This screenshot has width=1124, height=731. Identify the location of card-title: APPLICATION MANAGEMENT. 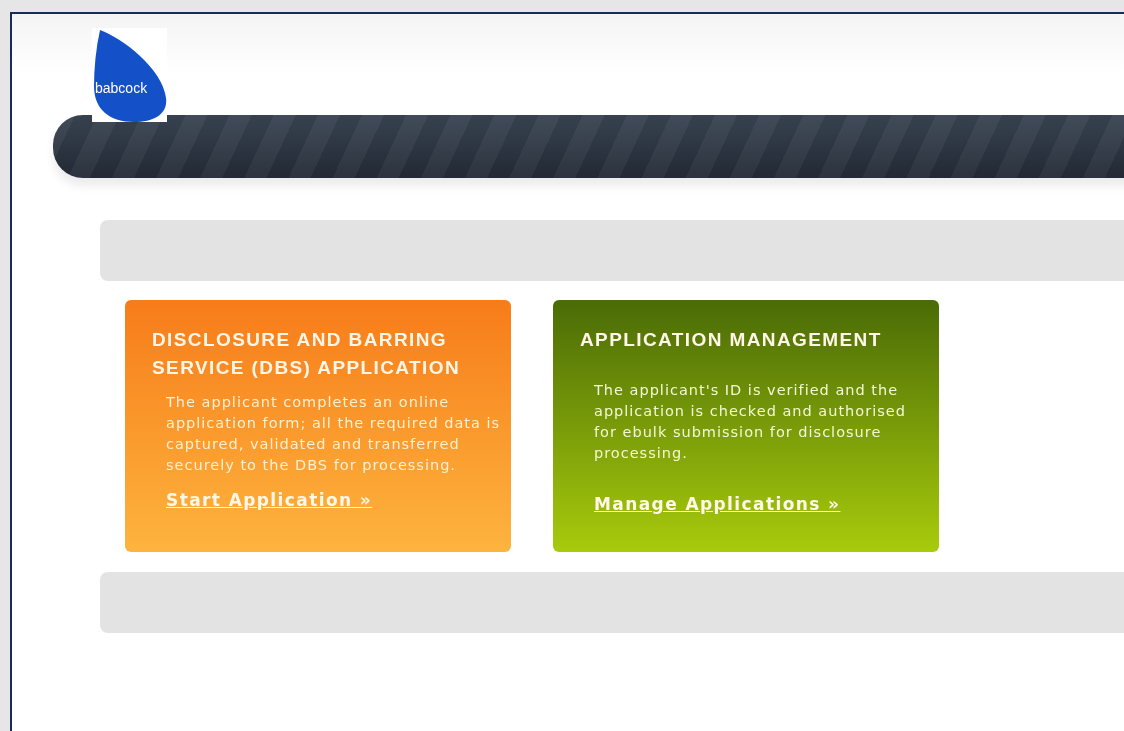
(731, 340).